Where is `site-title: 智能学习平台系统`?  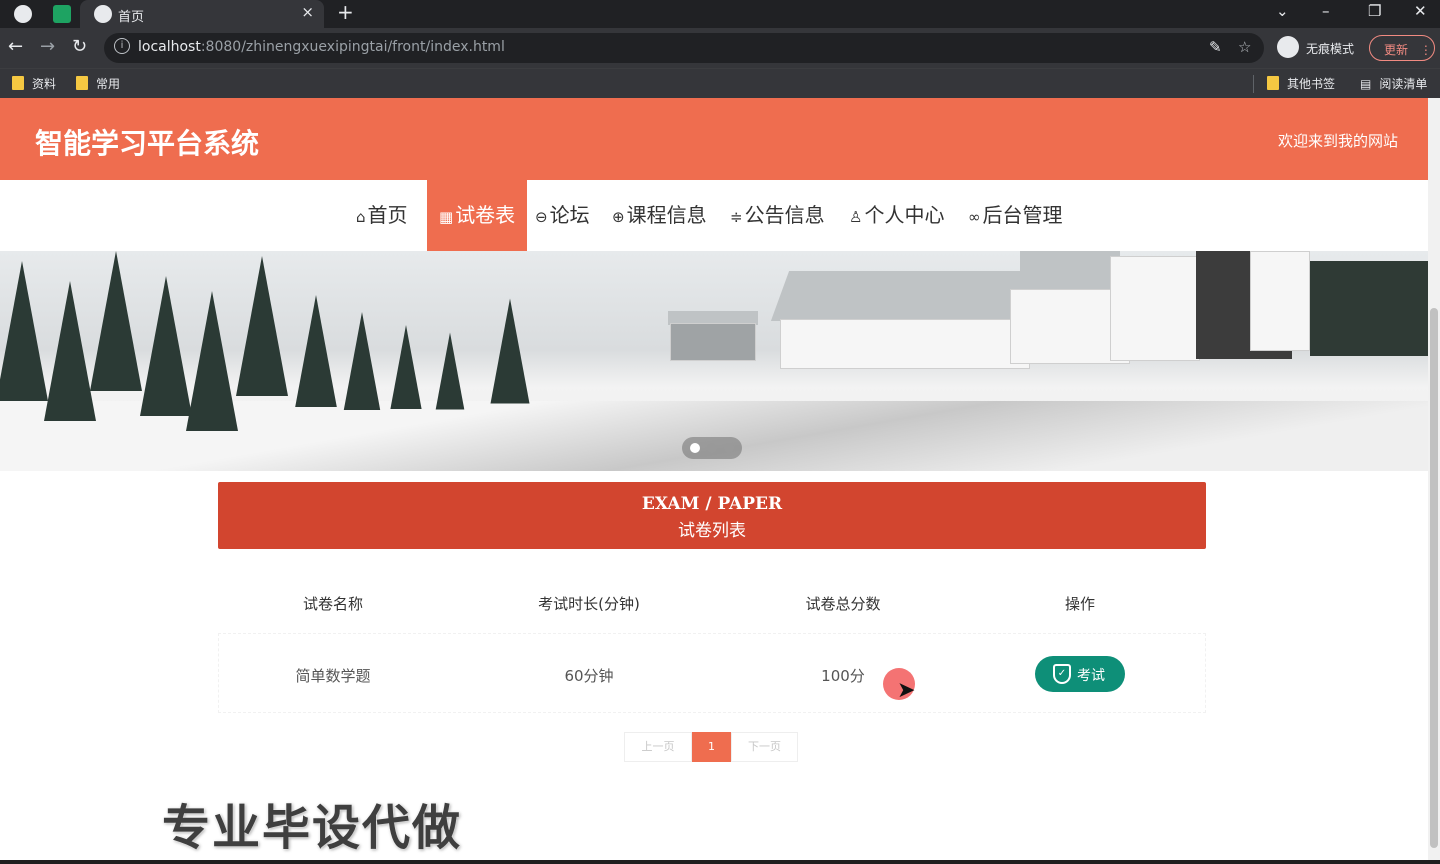 site-title: 智能学习平台系统 is located at coordinates (147, 143).